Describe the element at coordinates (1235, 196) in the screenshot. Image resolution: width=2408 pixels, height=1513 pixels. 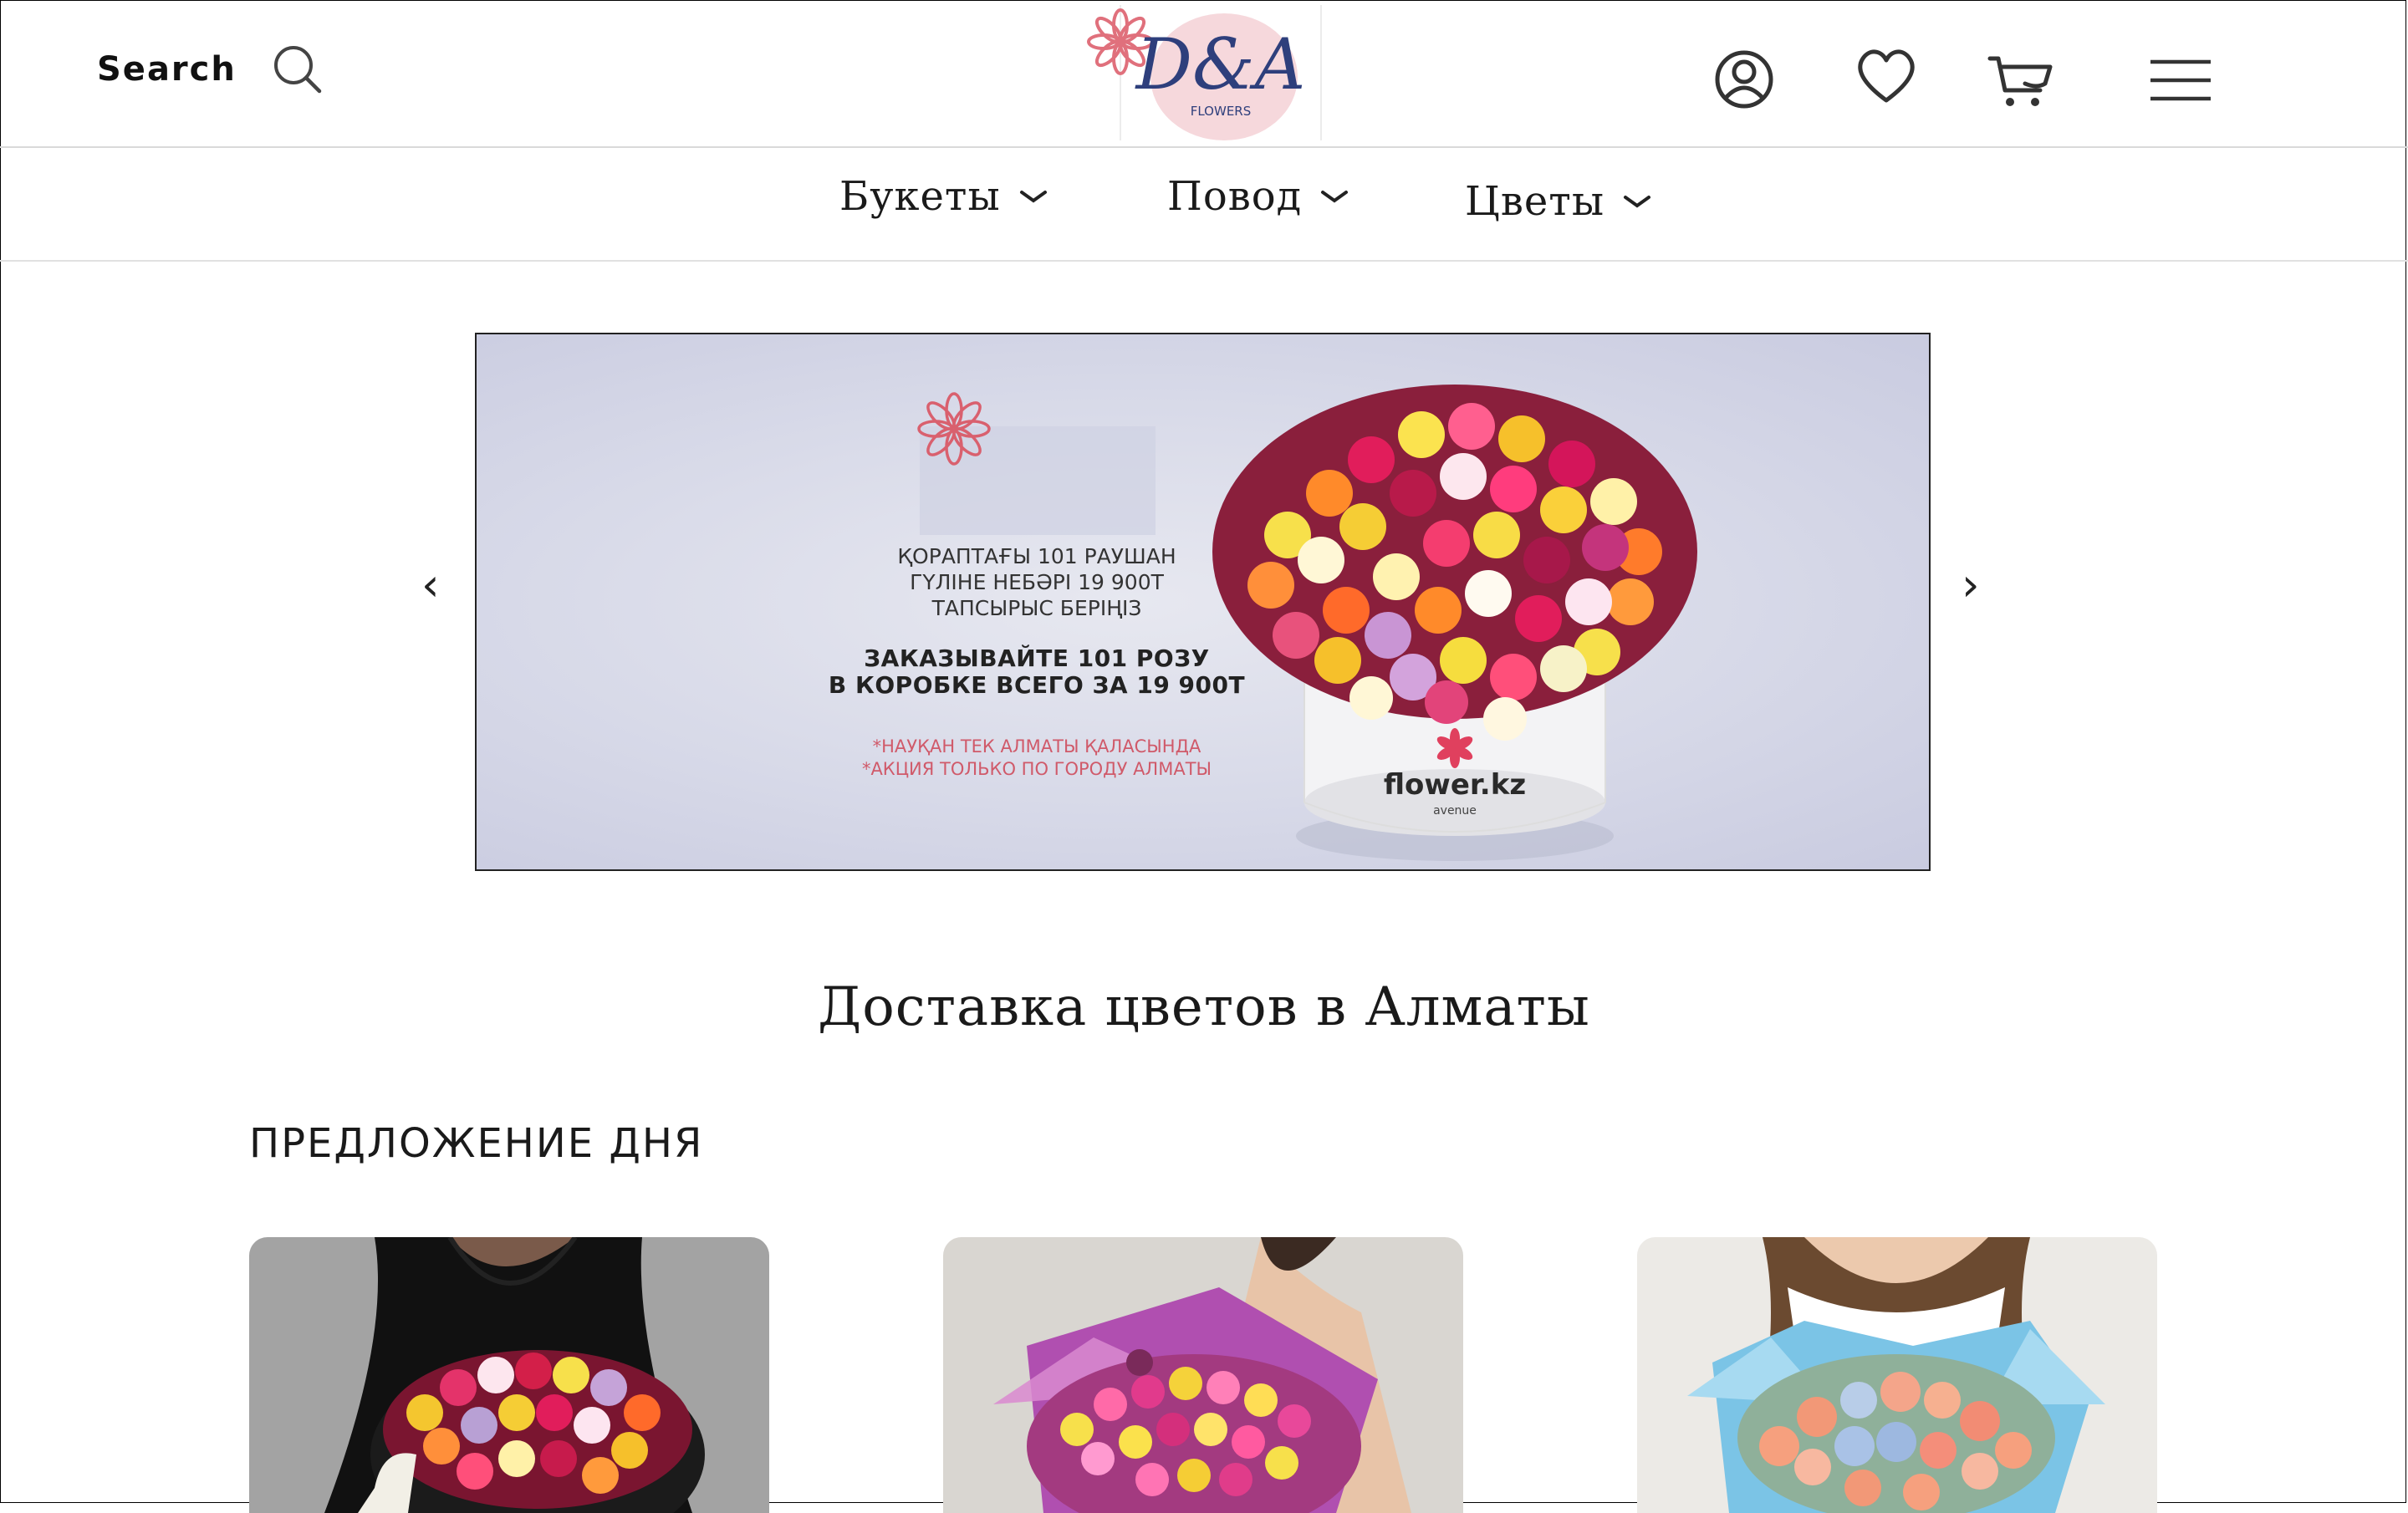
I see `nav-item-label: Повод` at that location.